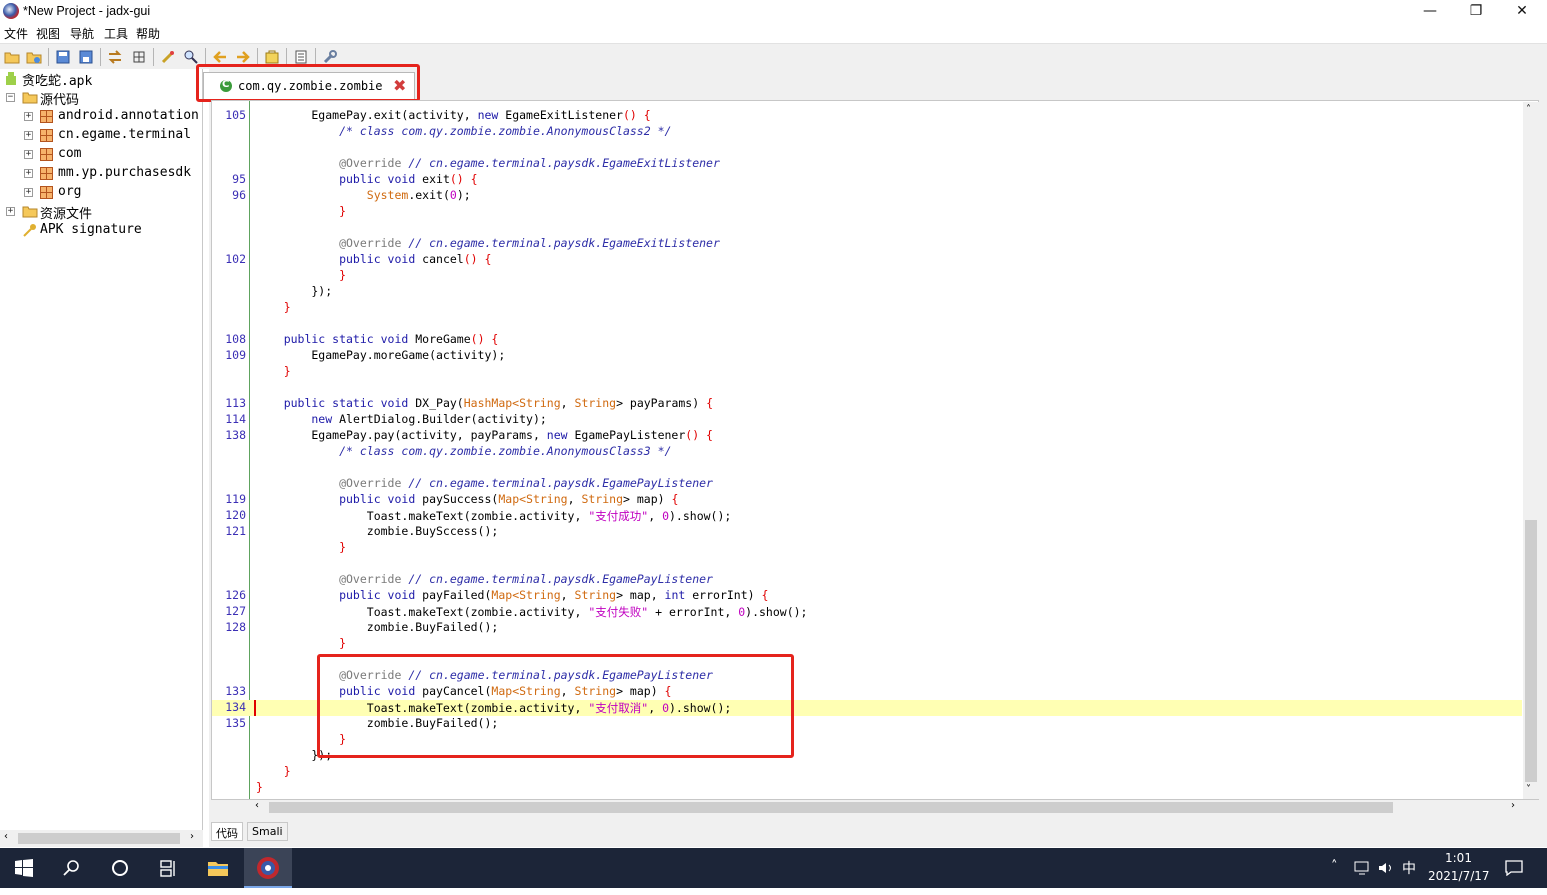 Image resolution: width=1547 pixels, height=895 pixels. I want to click on deobfuscation-icon, so click(272, 57).